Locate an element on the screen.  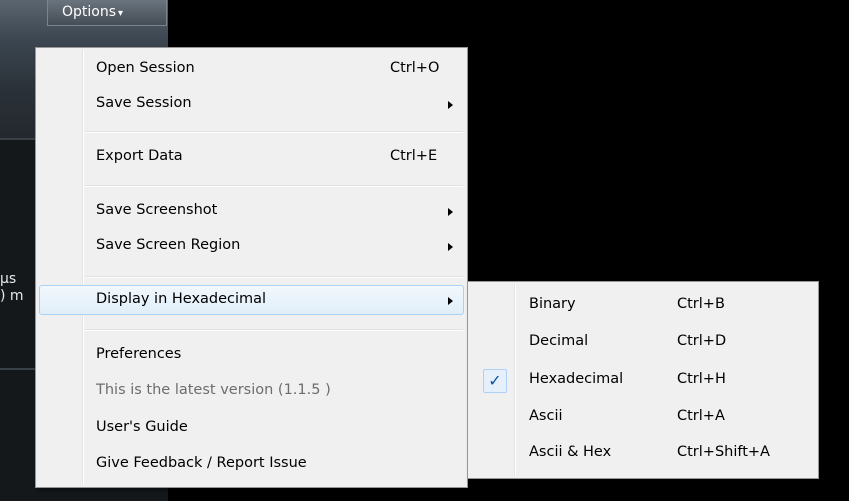
dropdown-arrow-icon: ▾ is located at coordinates (121, 13).